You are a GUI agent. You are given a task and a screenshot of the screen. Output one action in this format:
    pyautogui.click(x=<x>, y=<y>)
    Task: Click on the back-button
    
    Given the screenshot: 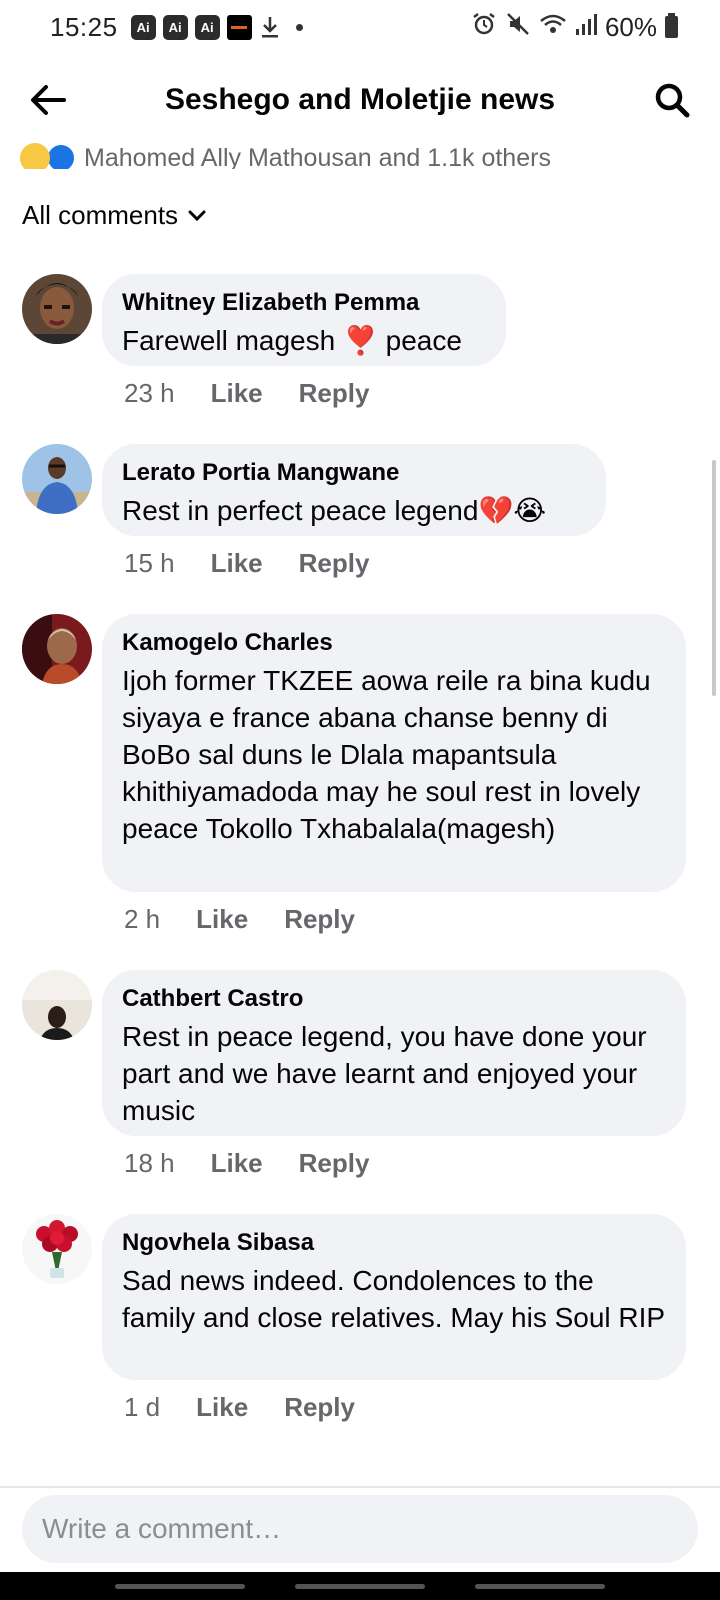 What is the action you would take?
    pyautogui.click(x=48, y=100)
    